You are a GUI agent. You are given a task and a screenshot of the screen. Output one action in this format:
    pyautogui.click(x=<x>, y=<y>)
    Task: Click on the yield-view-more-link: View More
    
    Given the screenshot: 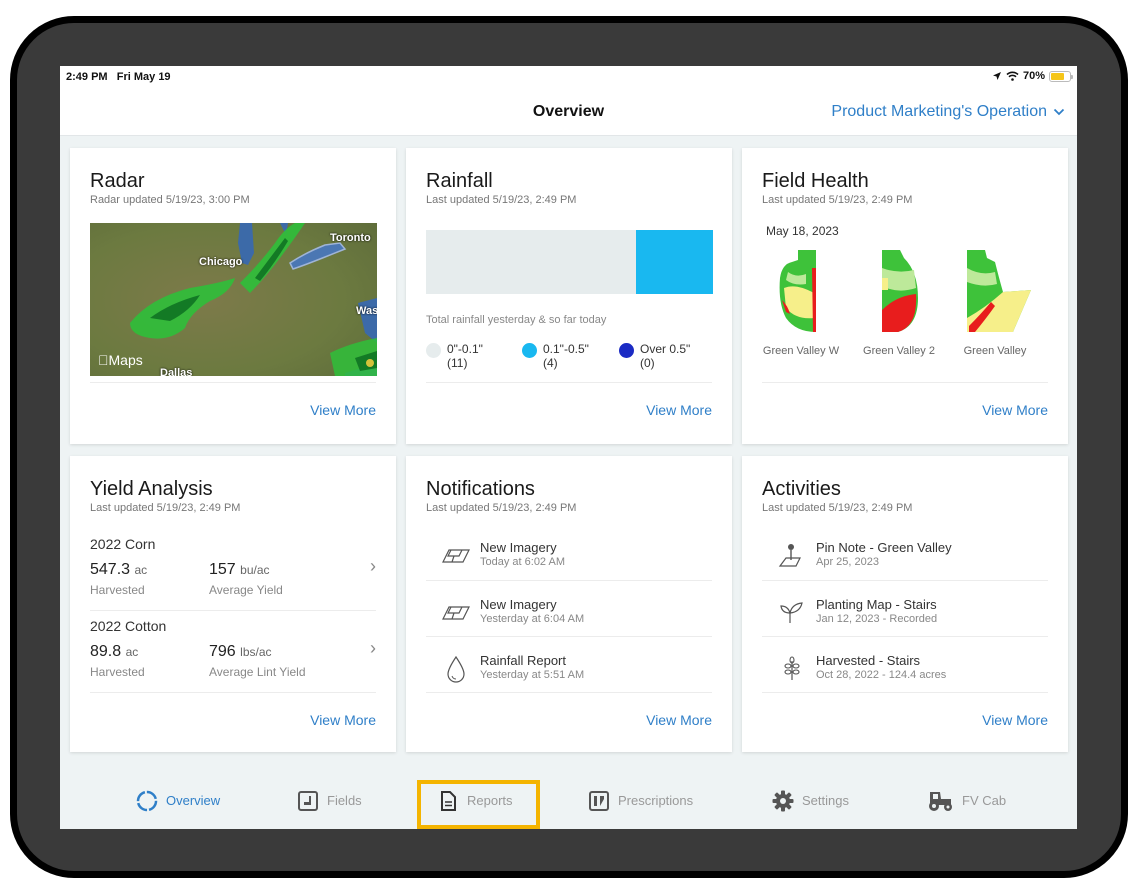 What is the action you would take?
    pyautogui.click(x=343, y=720)
    